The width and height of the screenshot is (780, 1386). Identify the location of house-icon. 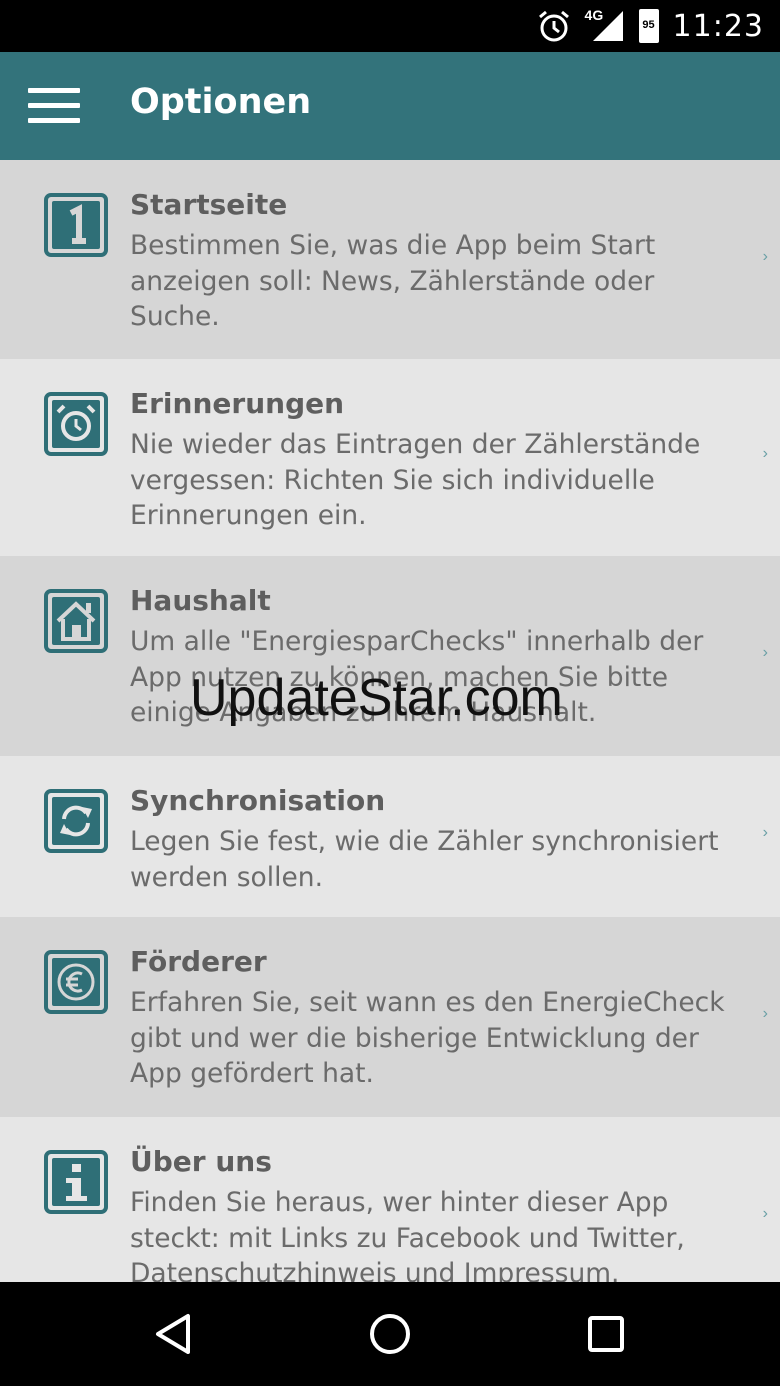
(76, 621).